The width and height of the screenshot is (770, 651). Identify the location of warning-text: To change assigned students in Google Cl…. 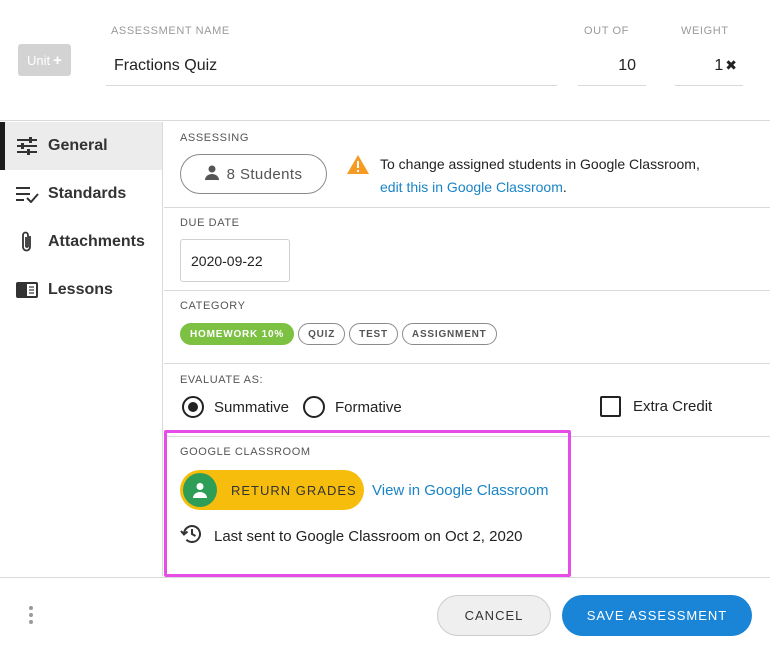
(540, 164).